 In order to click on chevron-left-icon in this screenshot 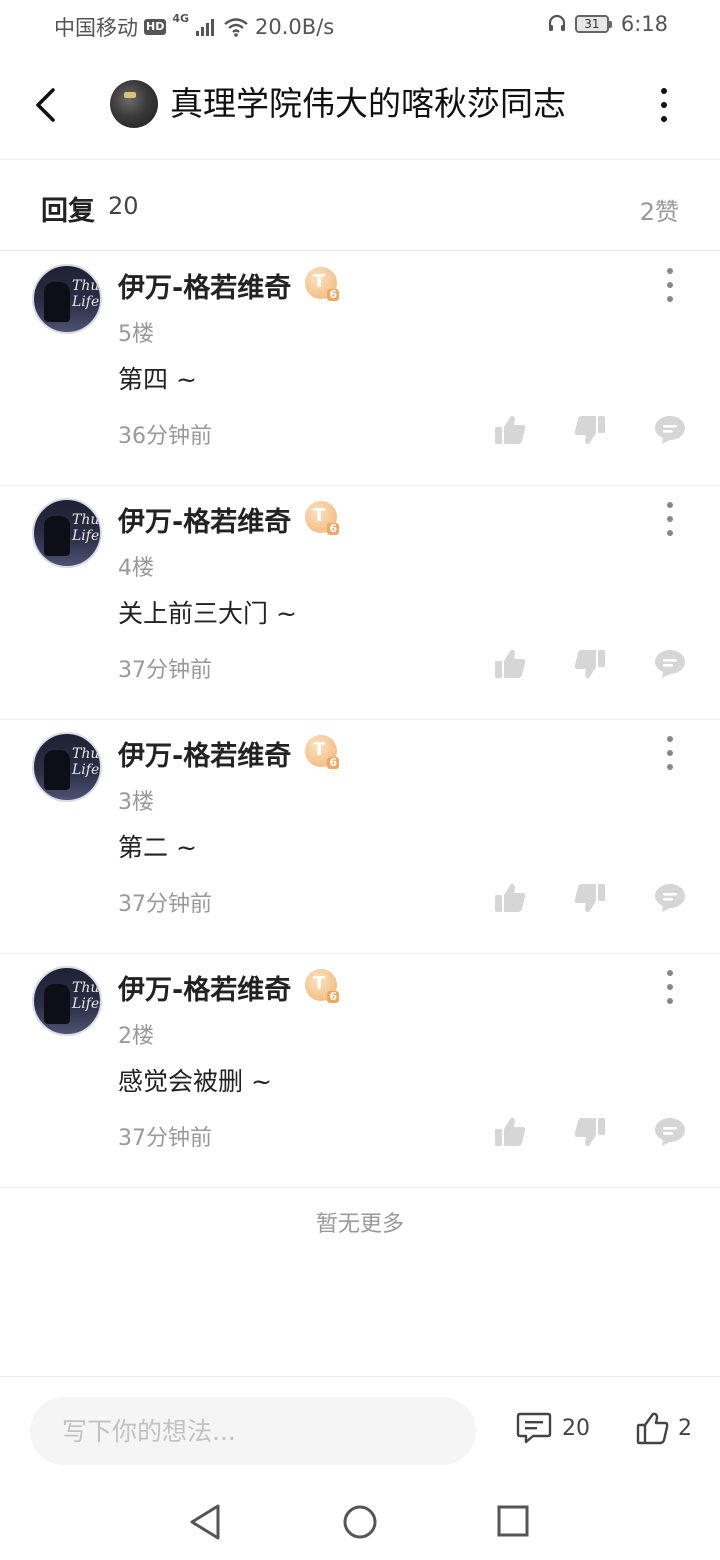, I will do `click(45, 105)`.